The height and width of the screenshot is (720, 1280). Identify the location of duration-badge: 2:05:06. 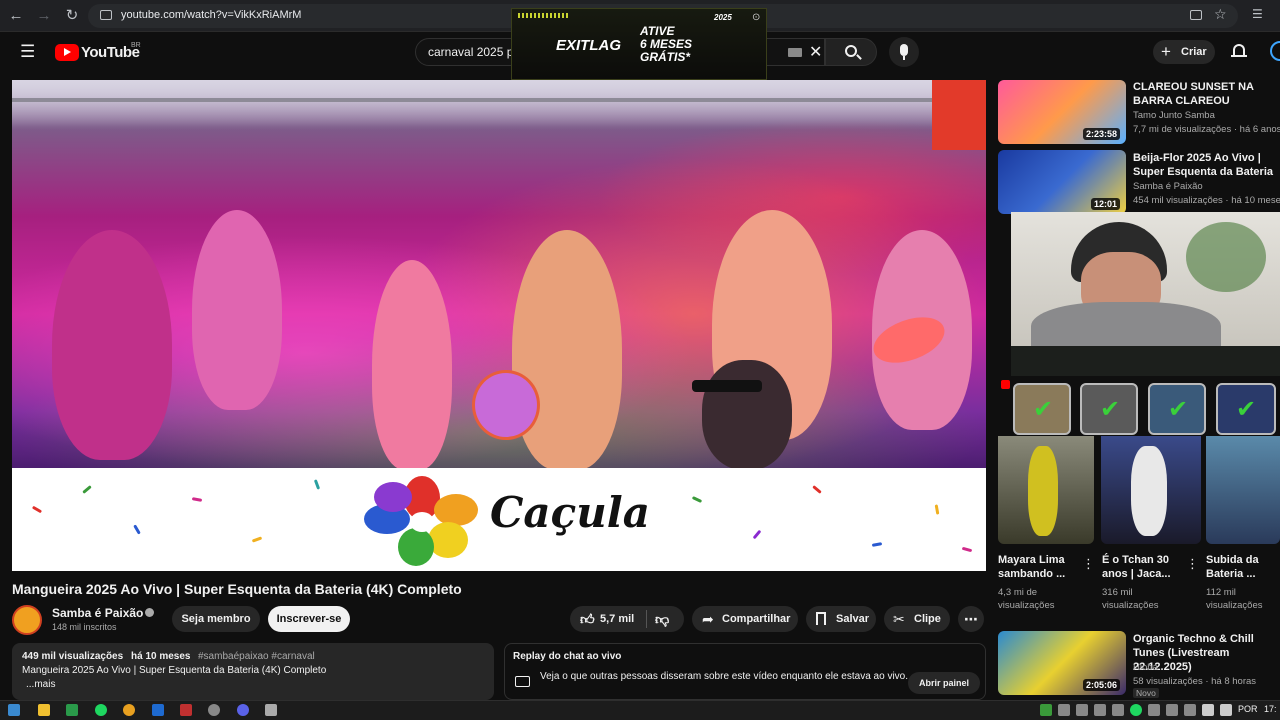
(1101, 685).